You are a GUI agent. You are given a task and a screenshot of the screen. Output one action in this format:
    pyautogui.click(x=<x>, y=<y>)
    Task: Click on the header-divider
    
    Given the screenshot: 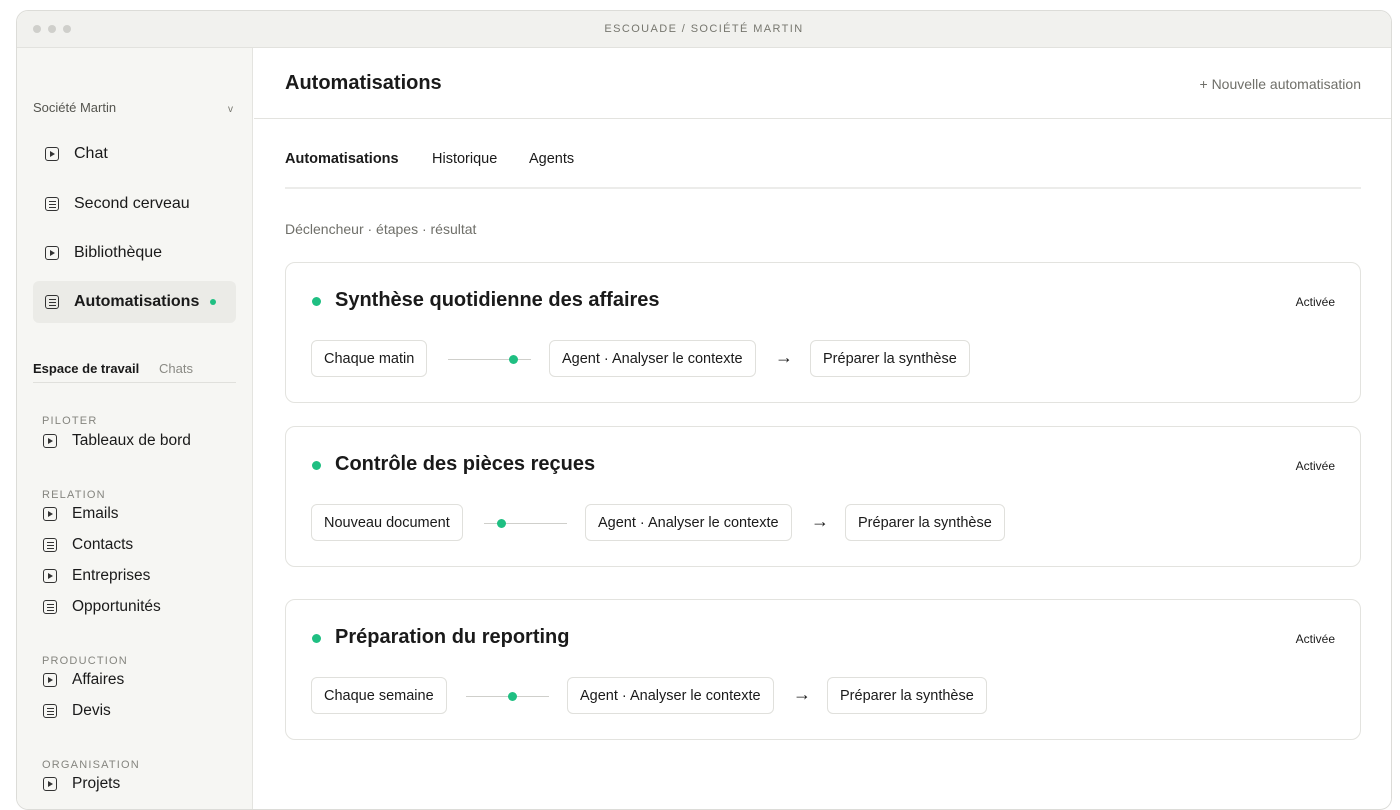 What is the action you would take?
    pyautogui.click(x=822, y=118)
    